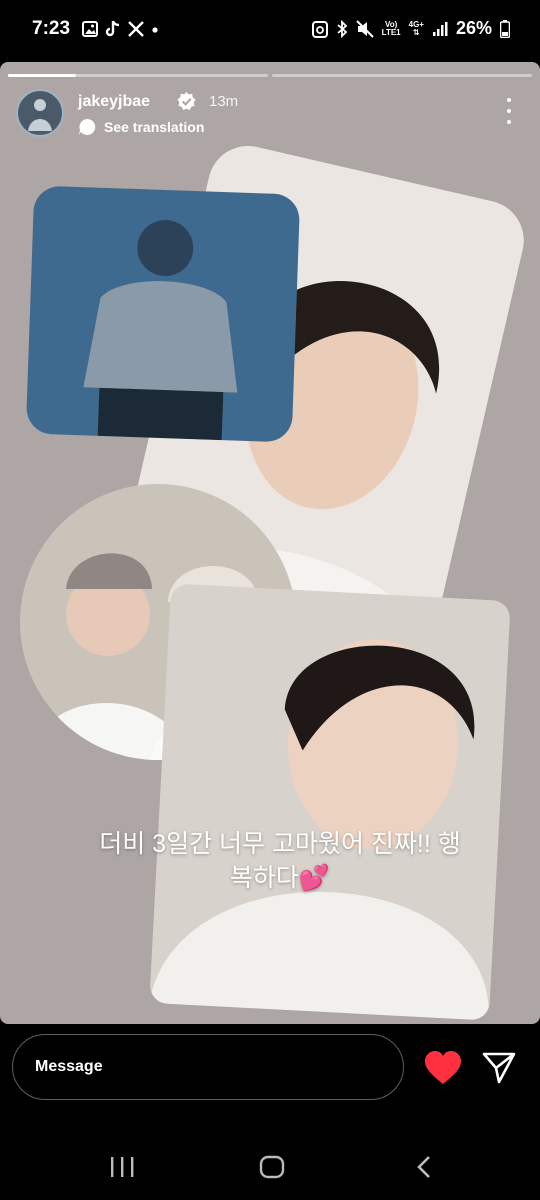  I want to click on system-navigation-bar, so click(270, 1160).